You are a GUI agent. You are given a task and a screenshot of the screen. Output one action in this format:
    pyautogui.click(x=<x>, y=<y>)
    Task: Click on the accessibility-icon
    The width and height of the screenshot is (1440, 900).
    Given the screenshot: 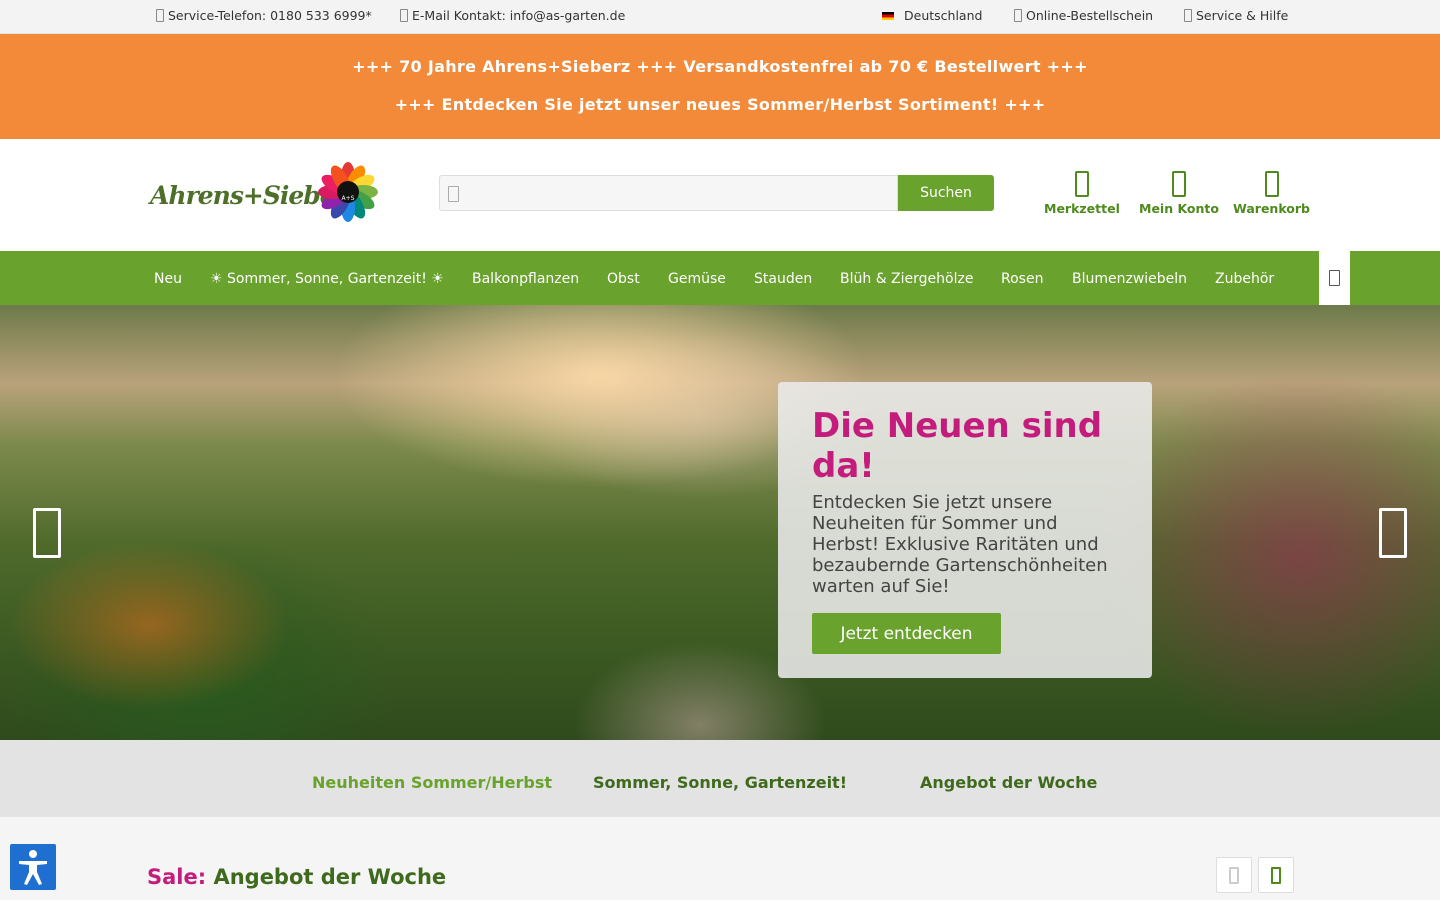 What is the action you would take?
    pyautogui.click(x=33, y=867)
    